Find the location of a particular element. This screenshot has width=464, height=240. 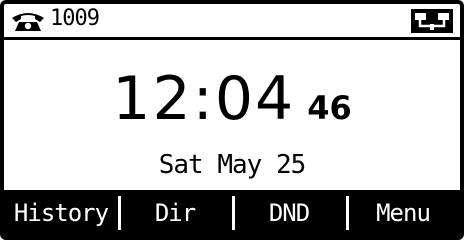

clock-seconds: 46 is located at coordinates (329, 108).